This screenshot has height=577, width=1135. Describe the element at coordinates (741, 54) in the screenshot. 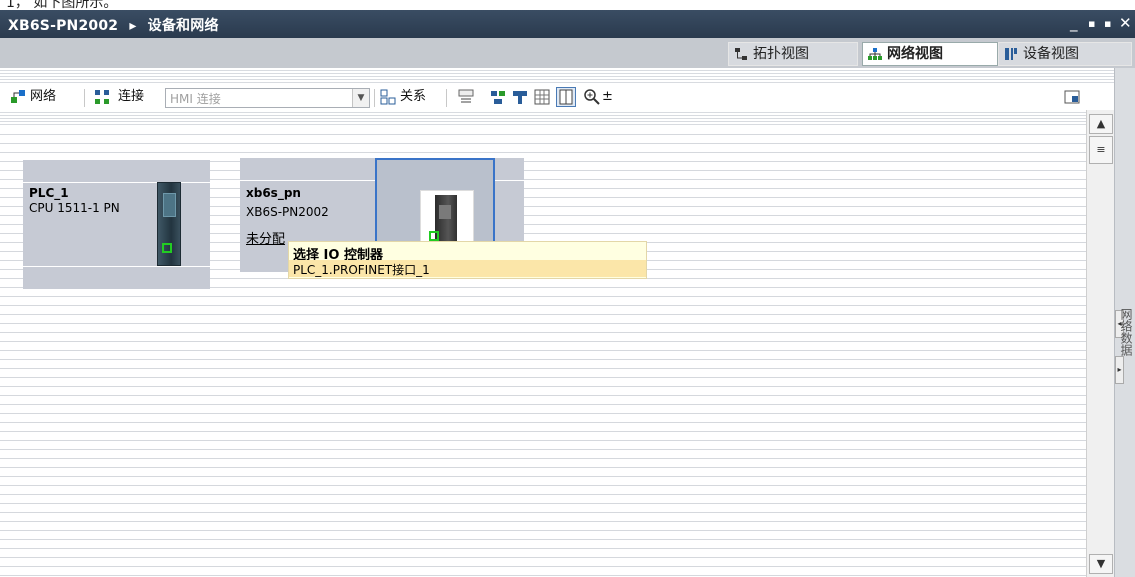

I see `topology-view-icon` at that location.